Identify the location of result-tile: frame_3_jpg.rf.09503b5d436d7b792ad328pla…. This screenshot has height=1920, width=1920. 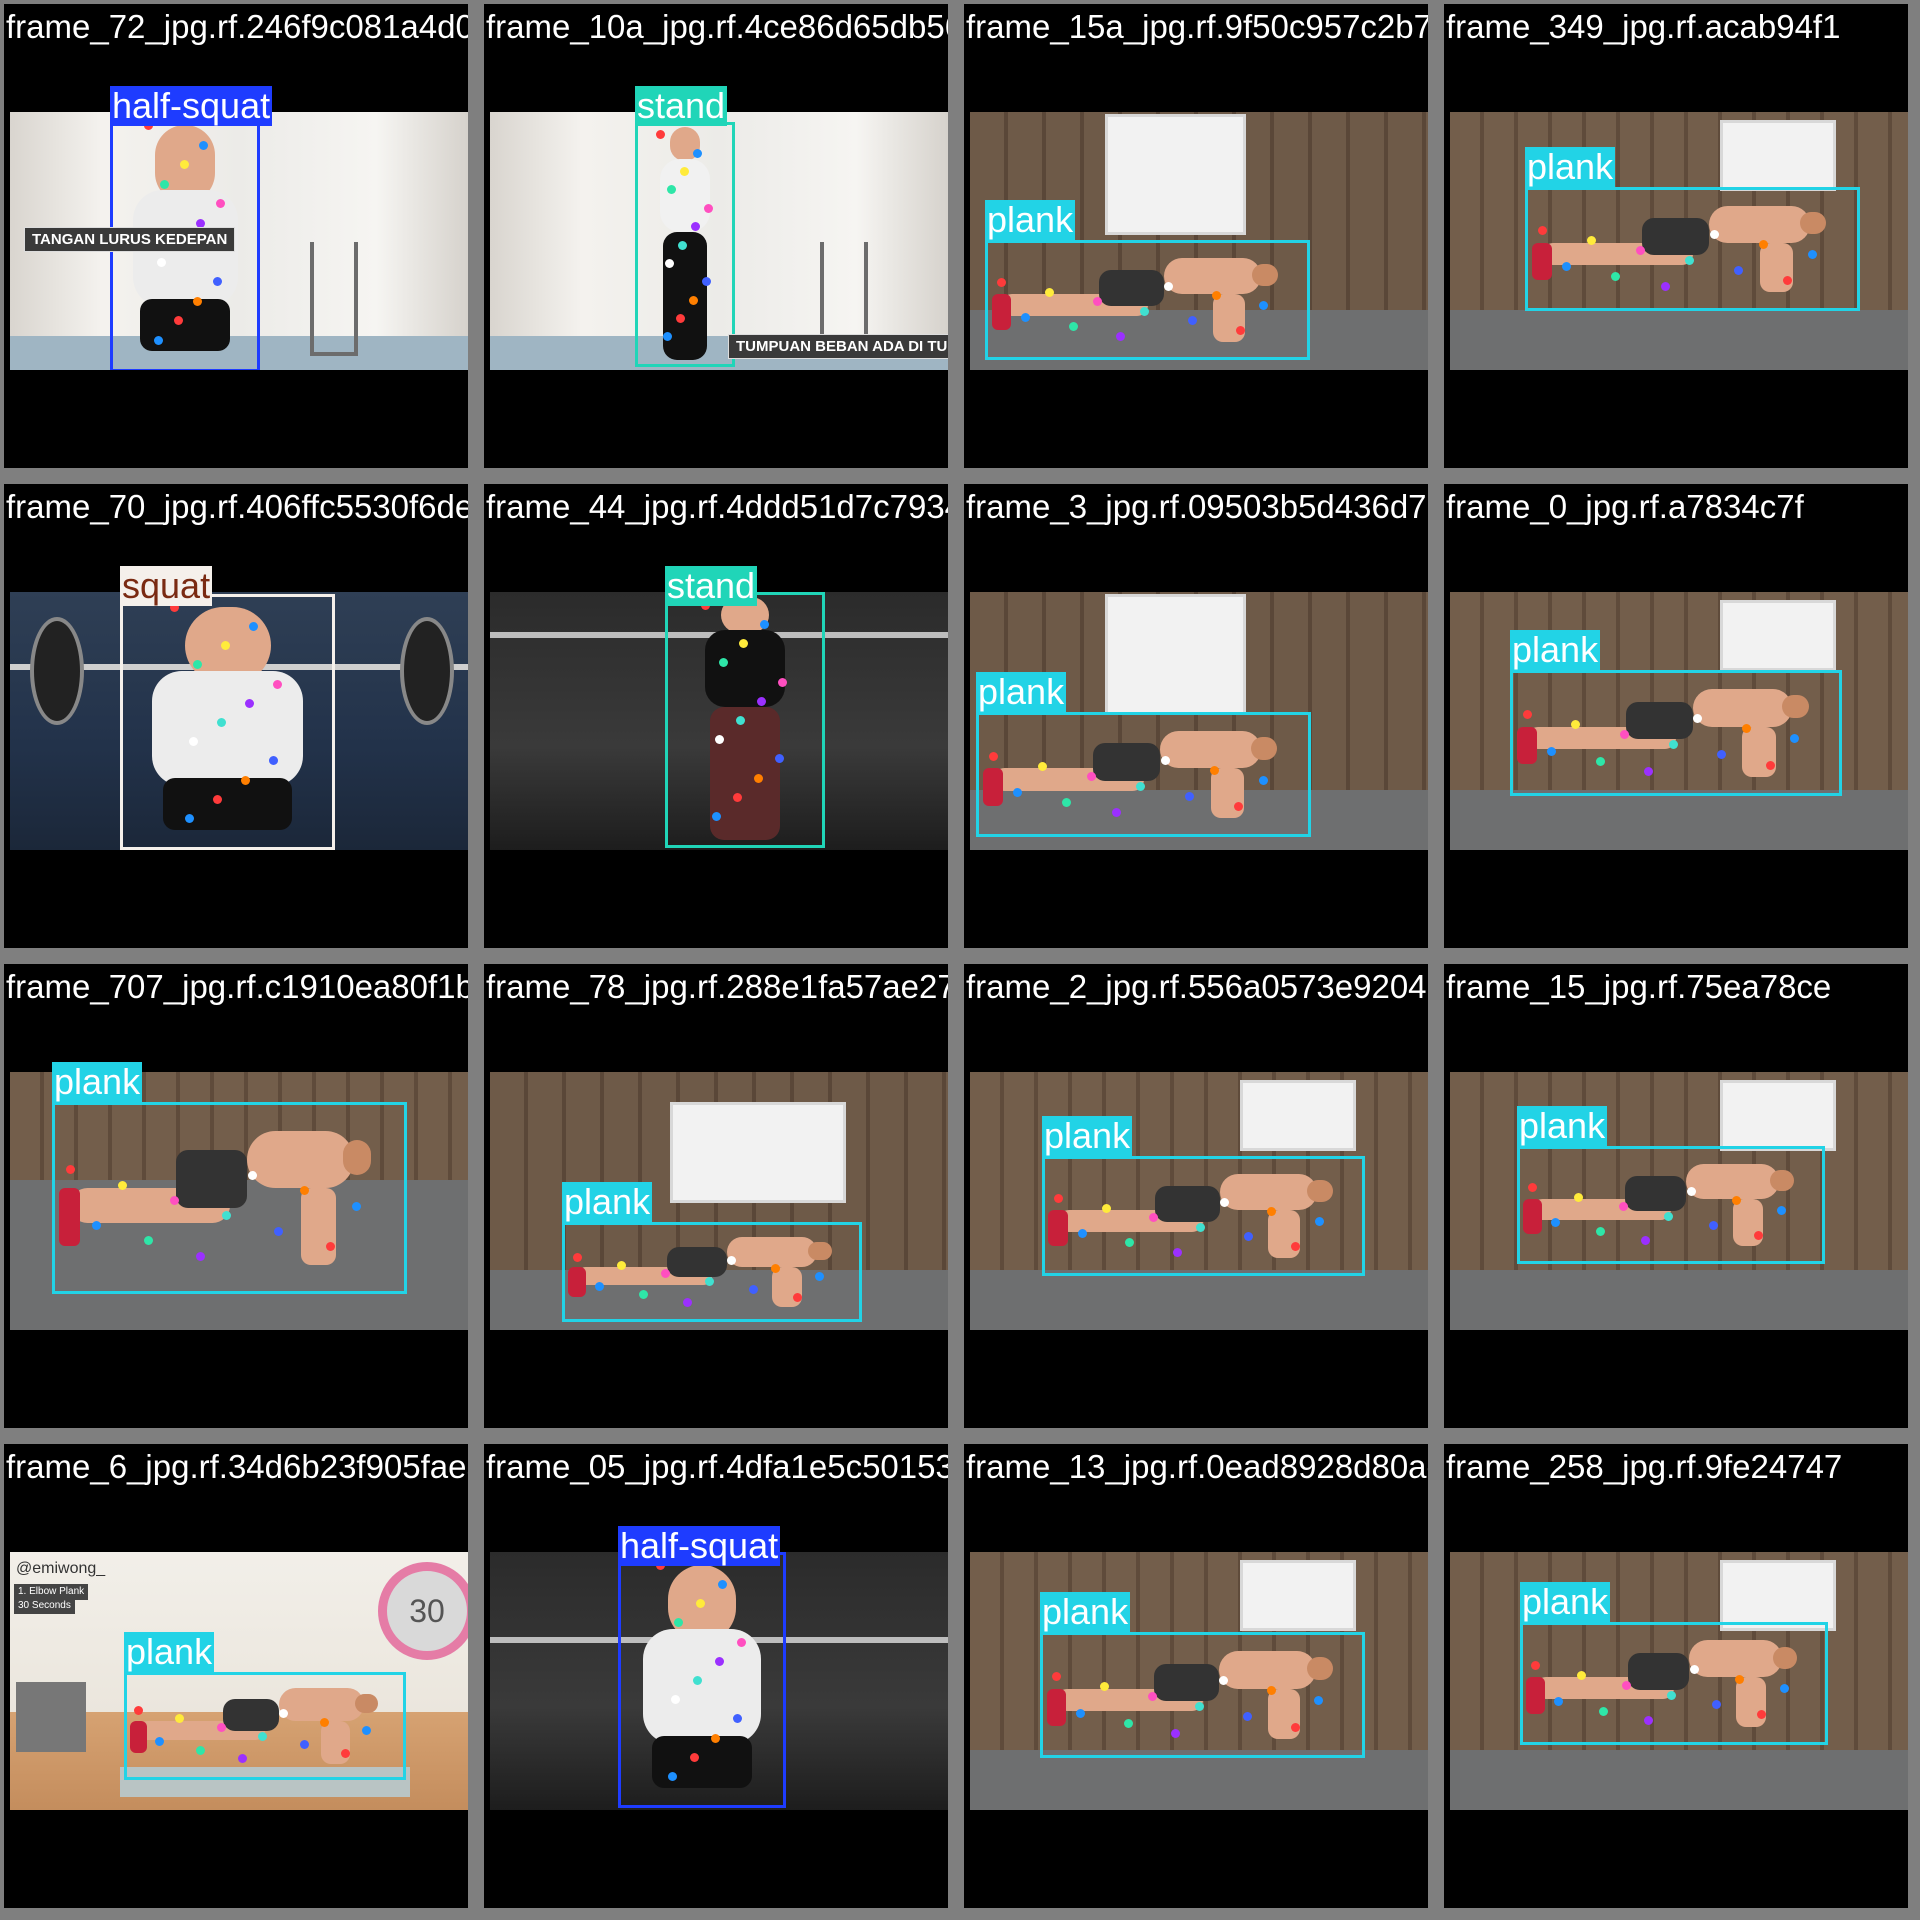
(1196, 716).